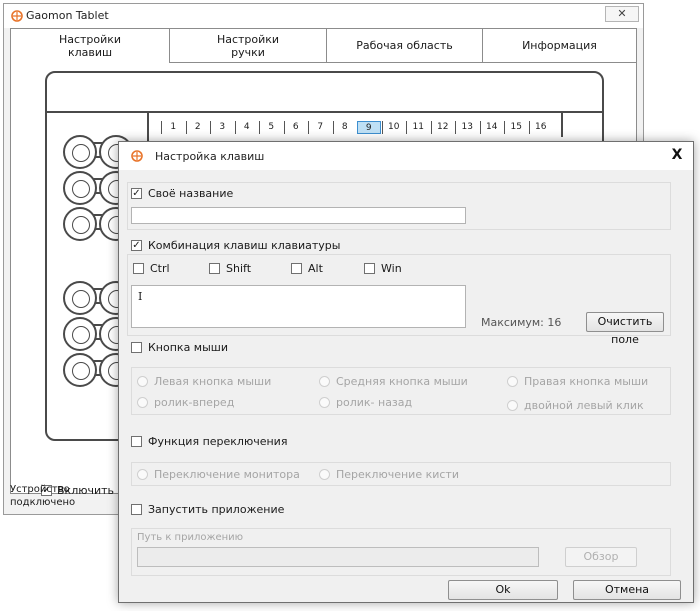 This screenshot has width=700, height=611. Describe the element at coordinates (194, 402) in the screenshot. I see `scroll-up-label: ролик-вперед` at that location.